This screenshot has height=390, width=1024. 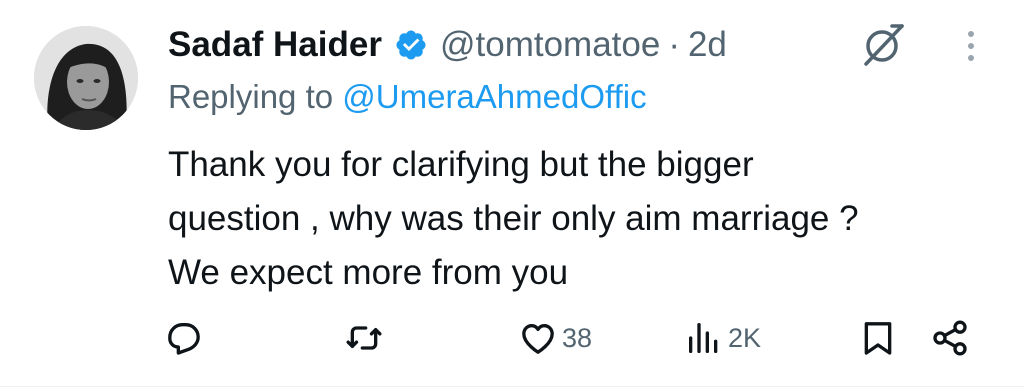 I want to click on tweet-time: 2d, so click(x=707, y=45).